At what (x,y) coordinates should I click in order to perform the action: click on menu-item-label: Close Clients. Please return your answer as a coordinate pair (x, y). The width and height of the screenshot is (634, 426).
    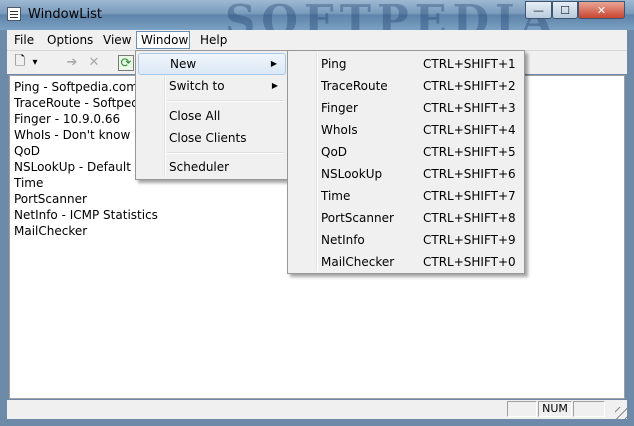
    Looking at the image, I should click on (208, 138).